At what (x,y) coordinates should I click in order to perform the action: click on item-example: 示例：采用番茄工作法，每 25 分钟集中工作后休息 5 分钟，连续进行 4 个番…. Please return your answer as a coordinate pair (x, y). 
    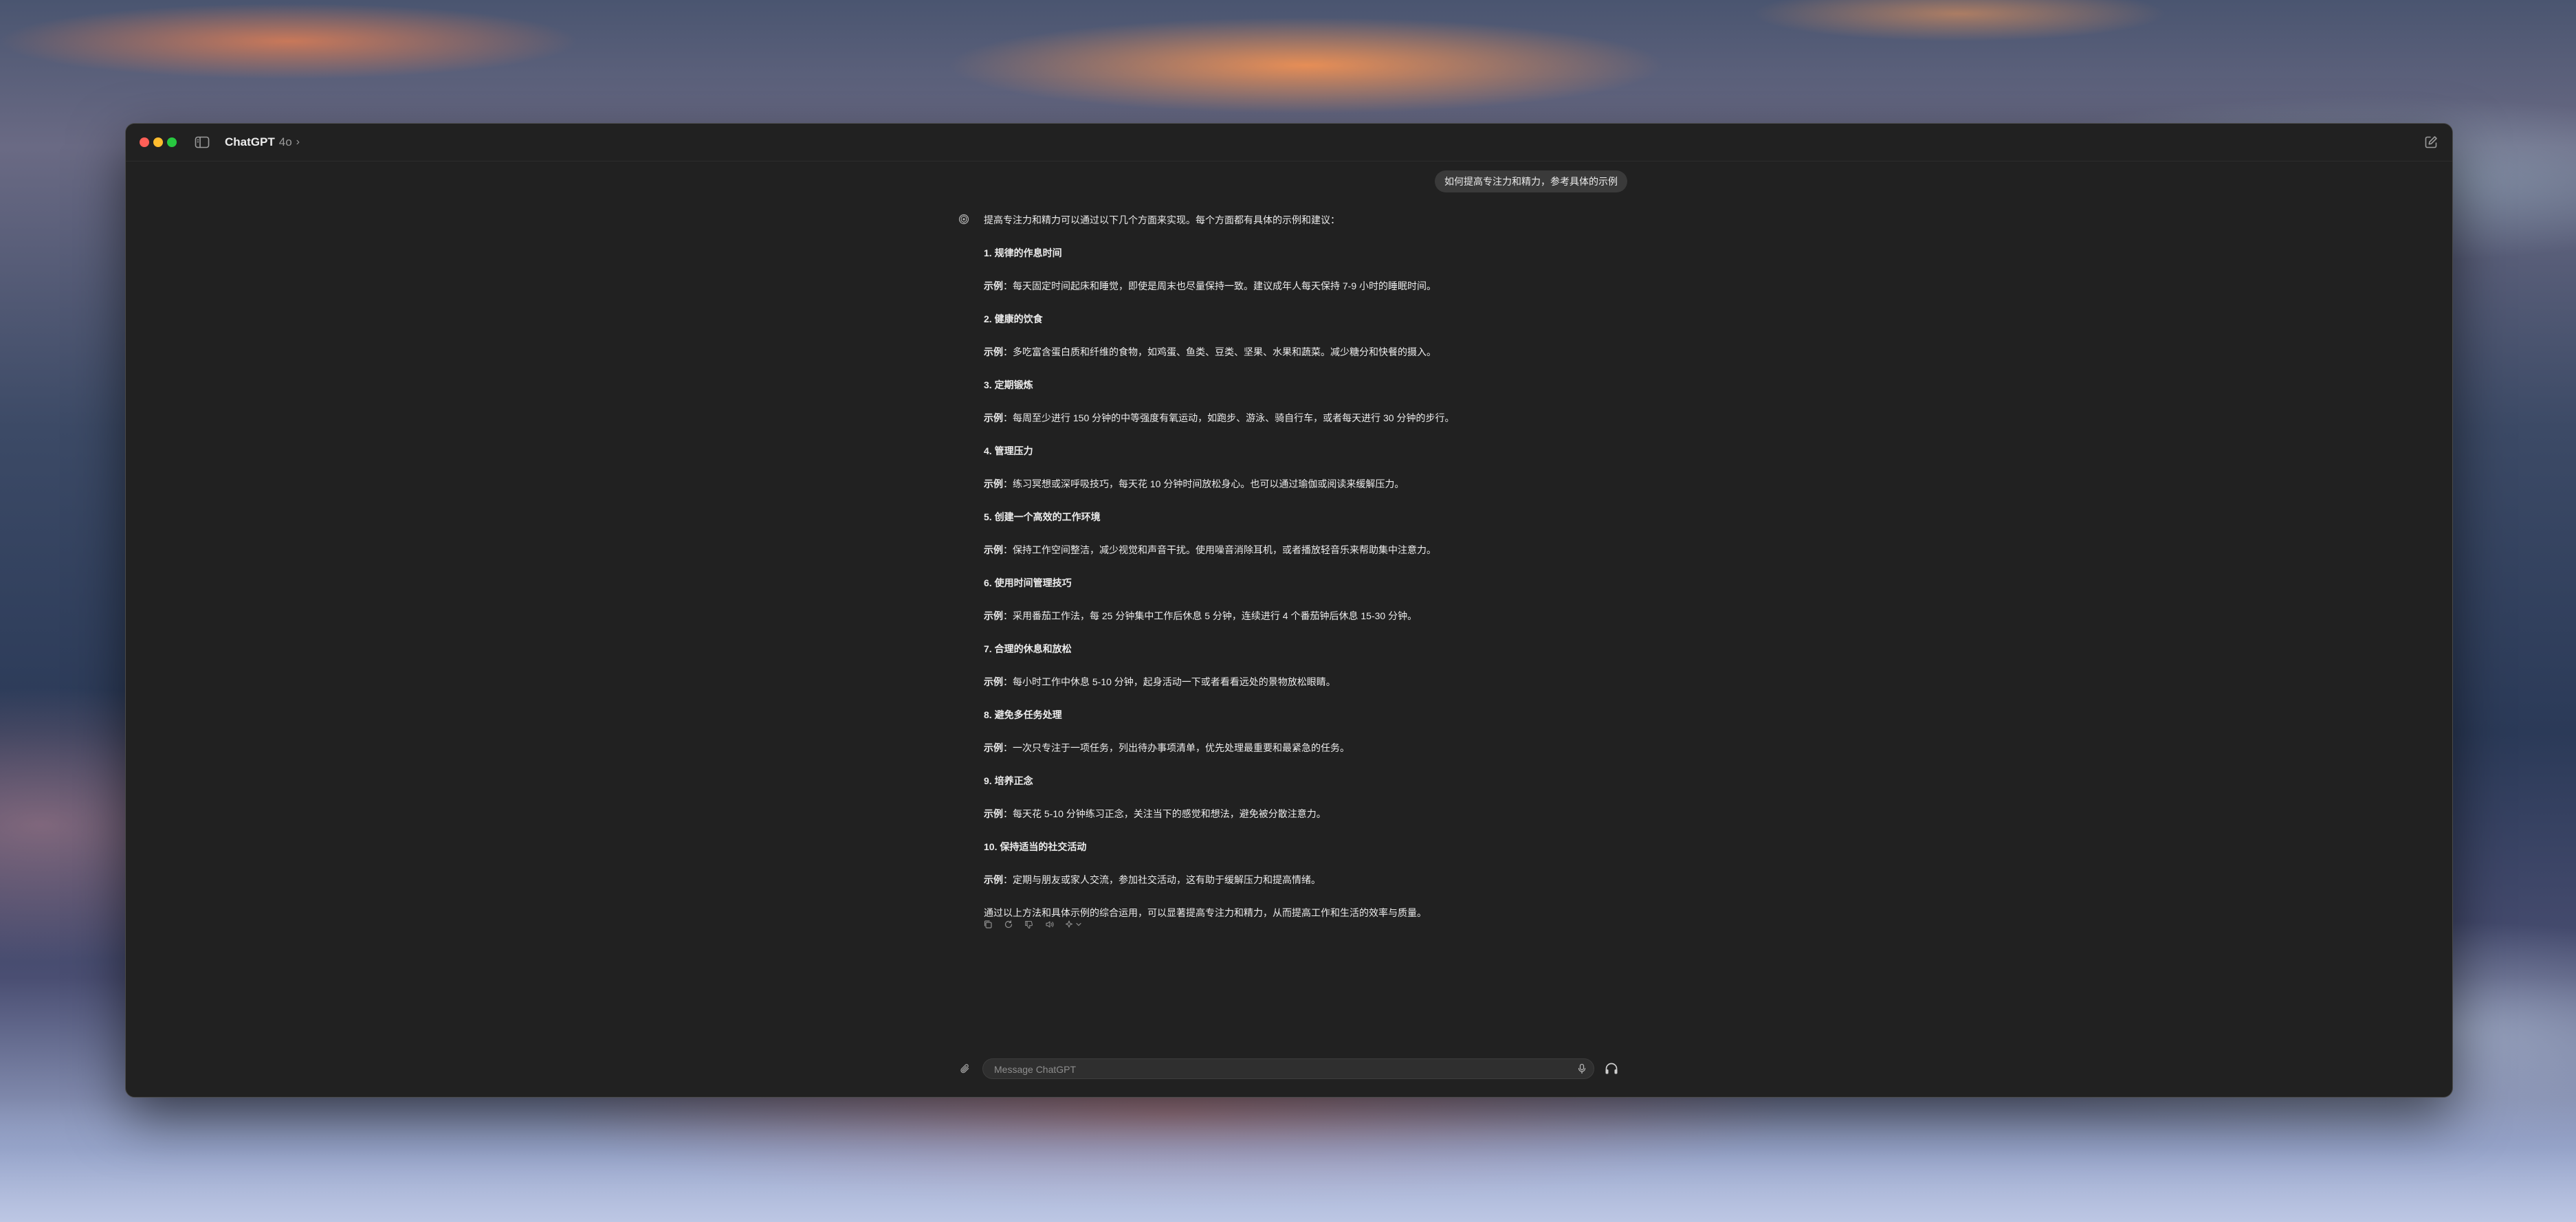
    Looking at the image, I should click on (1362, 616).